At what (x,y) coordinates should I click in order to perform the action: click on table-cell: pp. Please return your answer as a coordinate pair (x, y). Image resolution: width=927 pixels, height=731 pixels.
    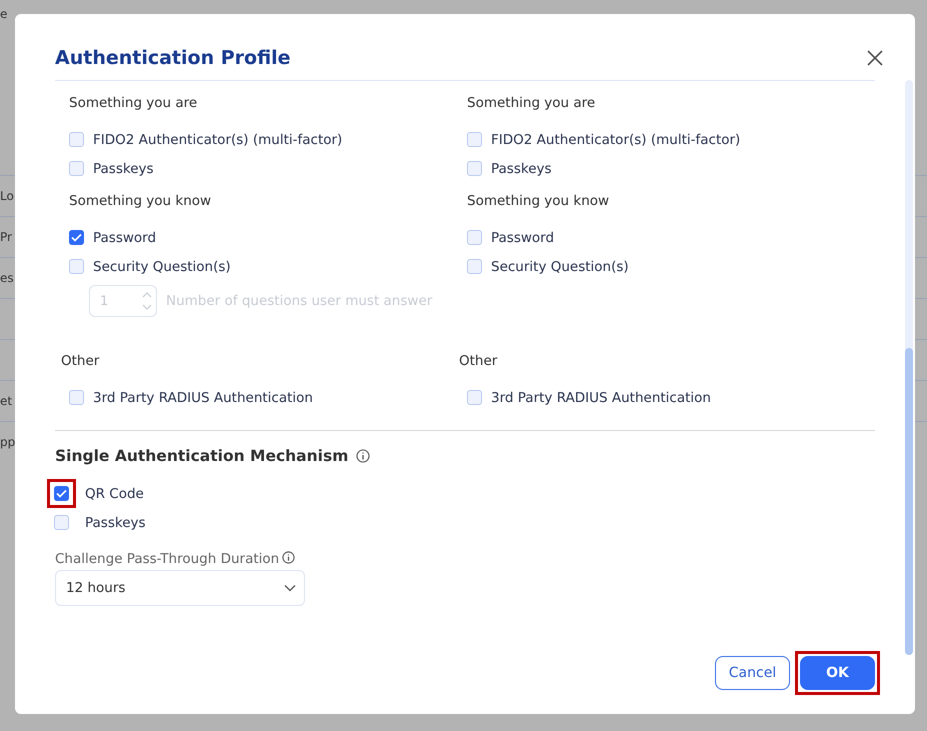
    Looking at the image, I should click on (8, 442).